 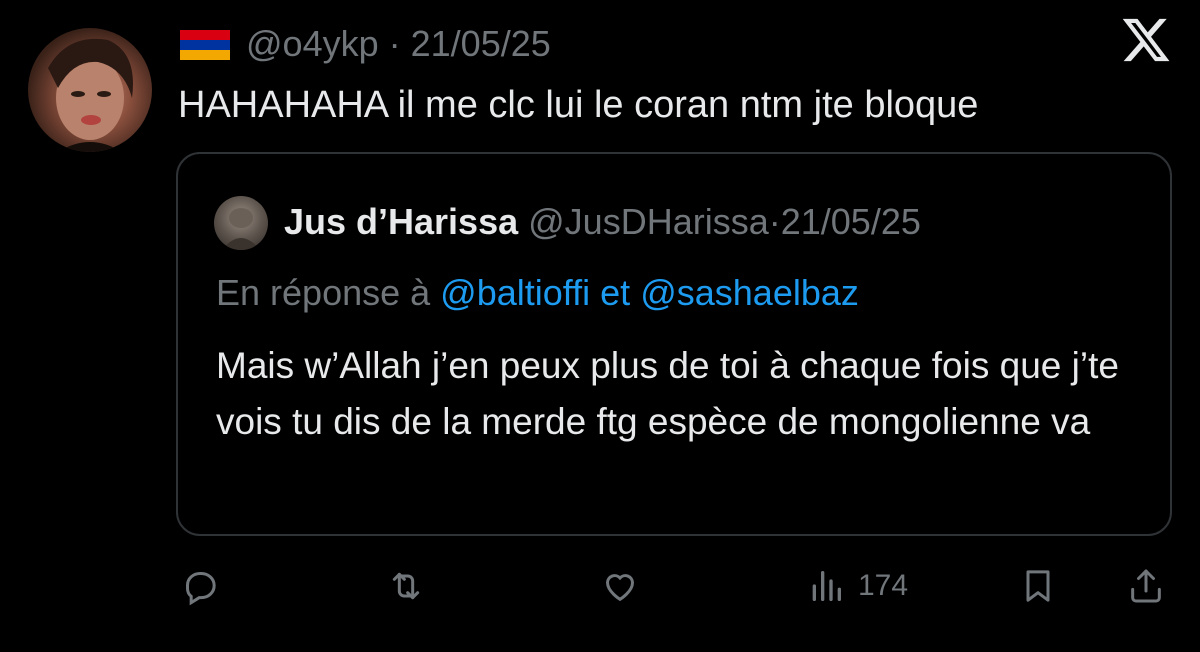 What do you see at coordinates (615, 292) in the screenshot?
I see `reply-joiner: et` at bounding box center [615, 292].